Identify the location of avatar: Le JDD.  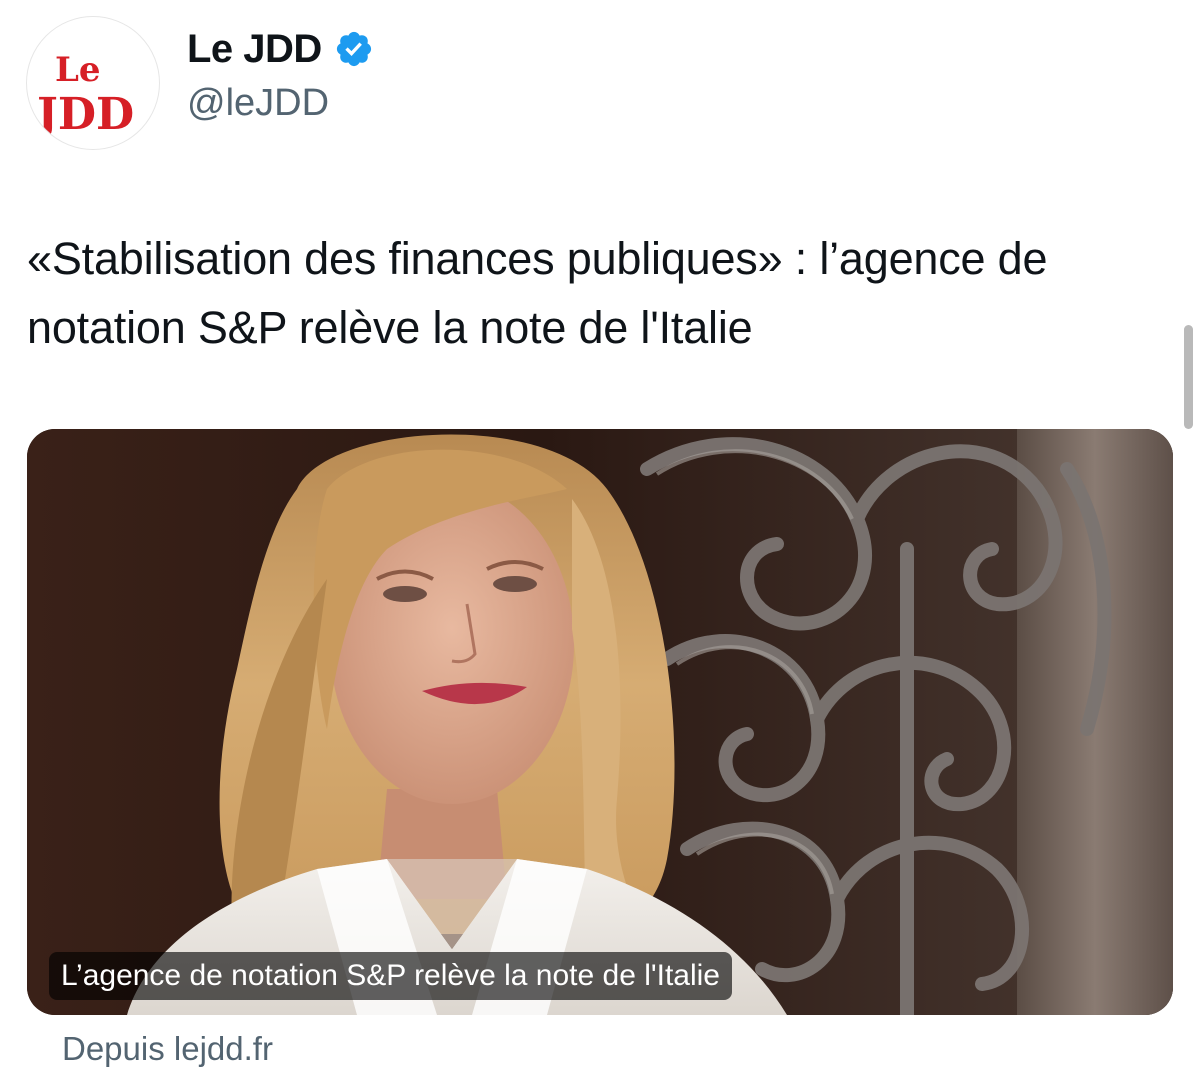
(93, 83).